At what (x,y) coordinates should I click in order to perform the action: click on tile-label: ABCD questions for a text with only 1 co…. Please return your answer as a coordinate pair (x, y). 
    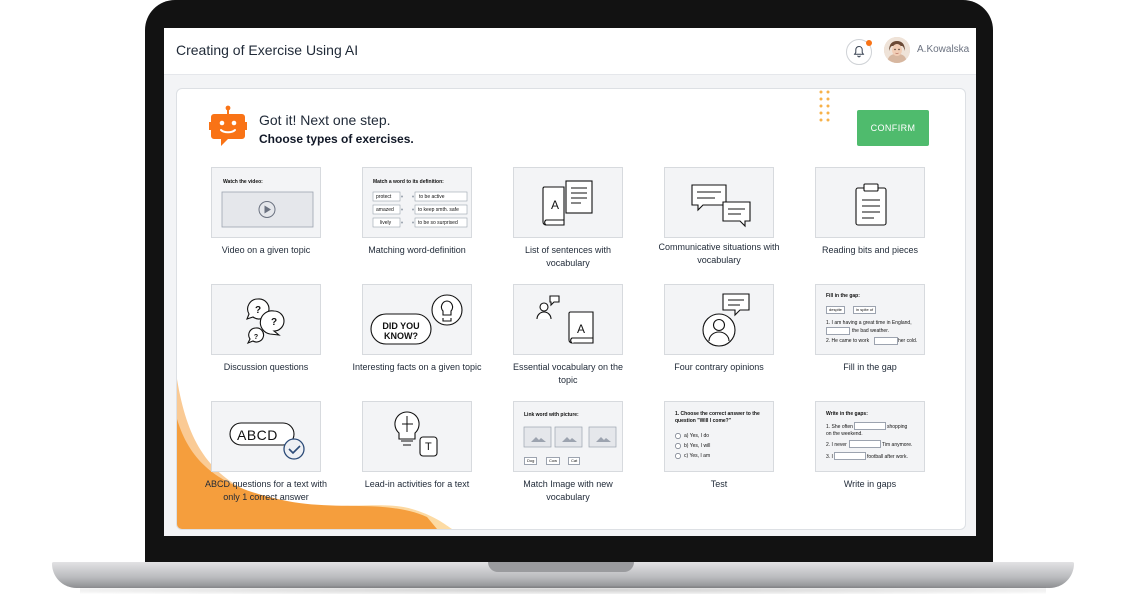
    Looking at the image, I should click on (266, 490).